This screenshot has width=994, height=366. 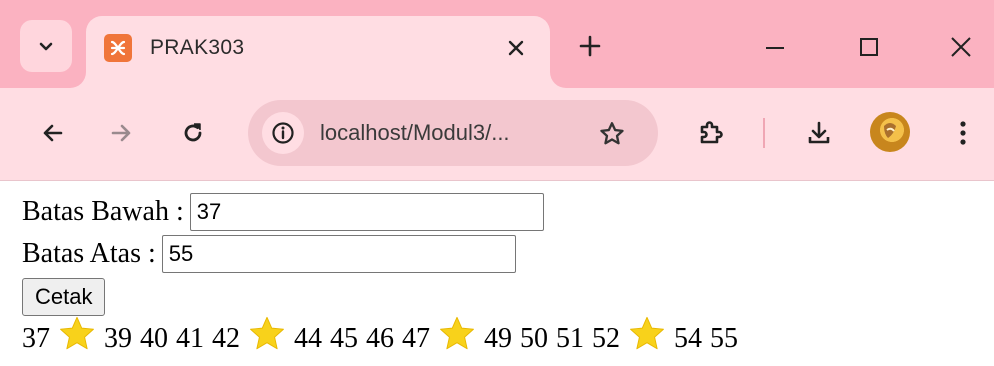 I want to click on download-icon, so click(x=819, y=132).